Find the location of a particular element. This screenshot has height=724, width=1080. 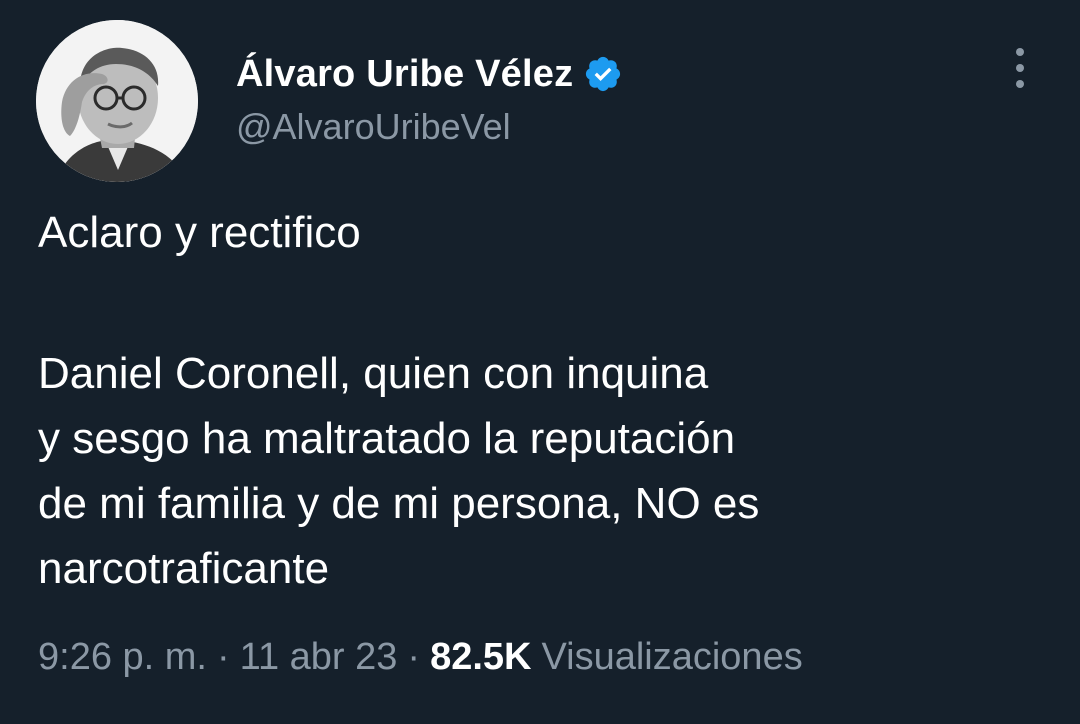

views-count: 82.5K is located at coordinates (480, 657).